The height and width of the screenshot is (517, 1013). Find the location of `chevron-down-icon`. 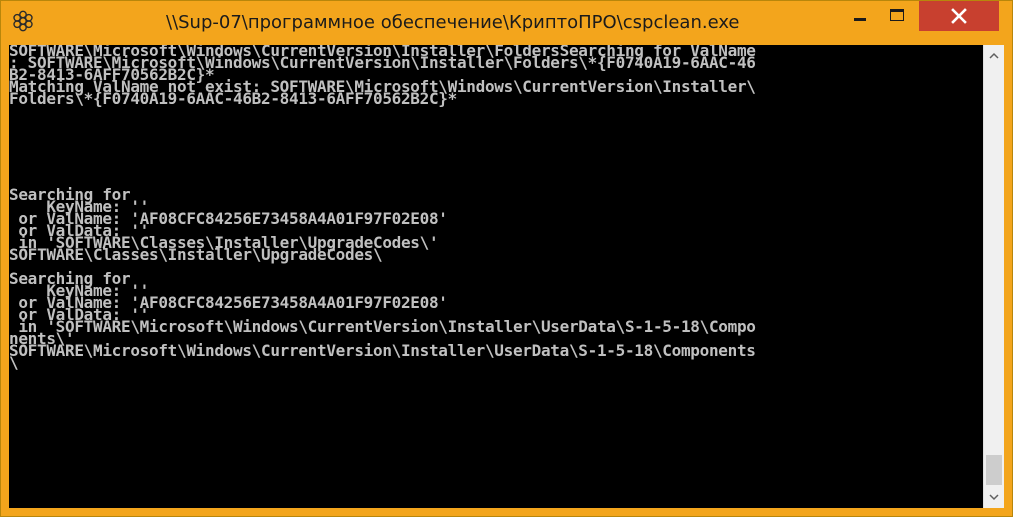

chevron-down-icon is located at coordinates (994, 497).